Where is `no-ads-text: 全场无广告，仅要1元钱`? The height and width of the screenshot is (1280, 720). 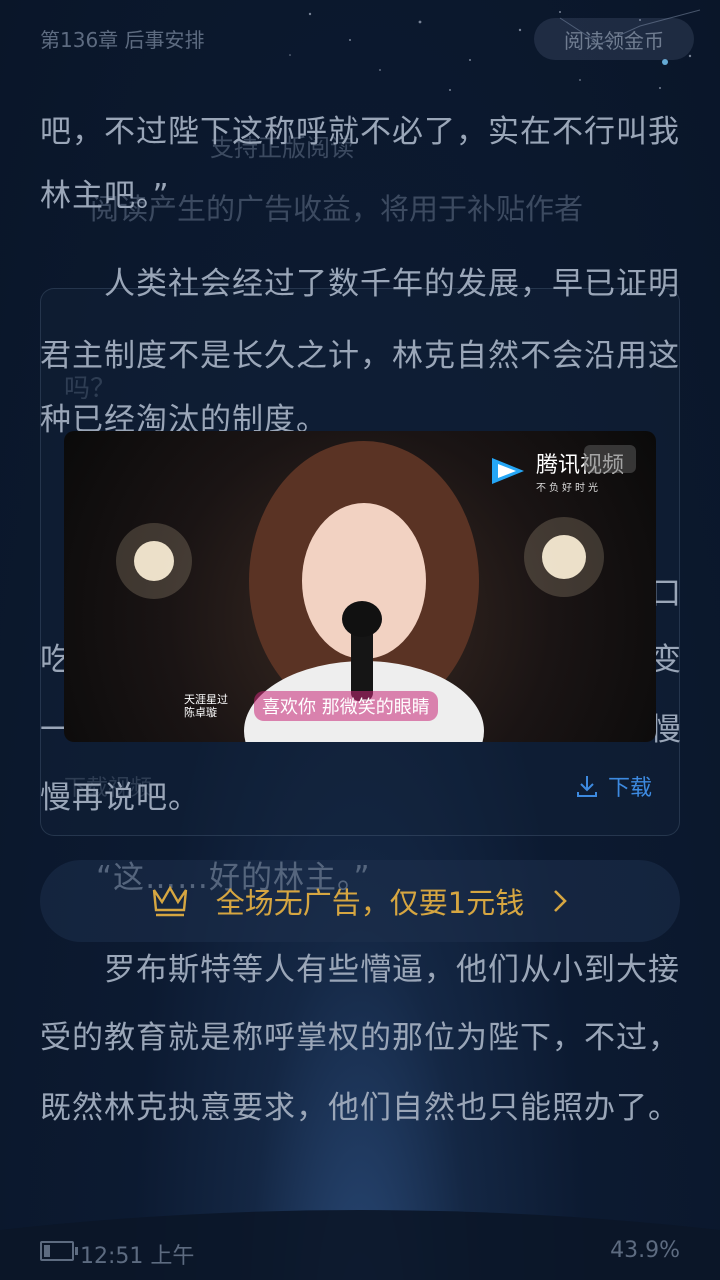 no-ads-text: 全场无广告，仅要1元钱 is located at coordinates (370, 903).